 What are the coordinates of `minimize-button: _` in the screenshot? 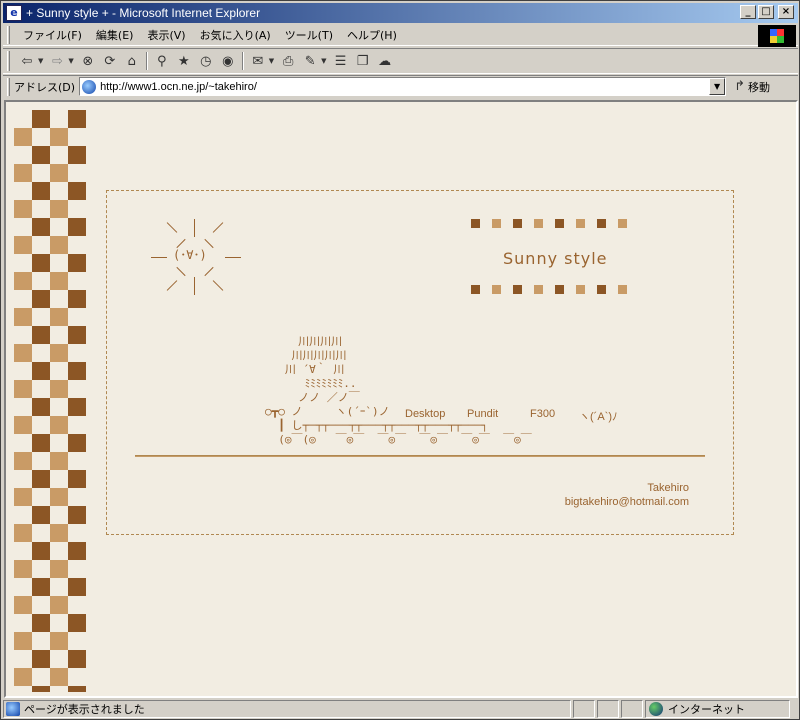 It's located at (748, 12).